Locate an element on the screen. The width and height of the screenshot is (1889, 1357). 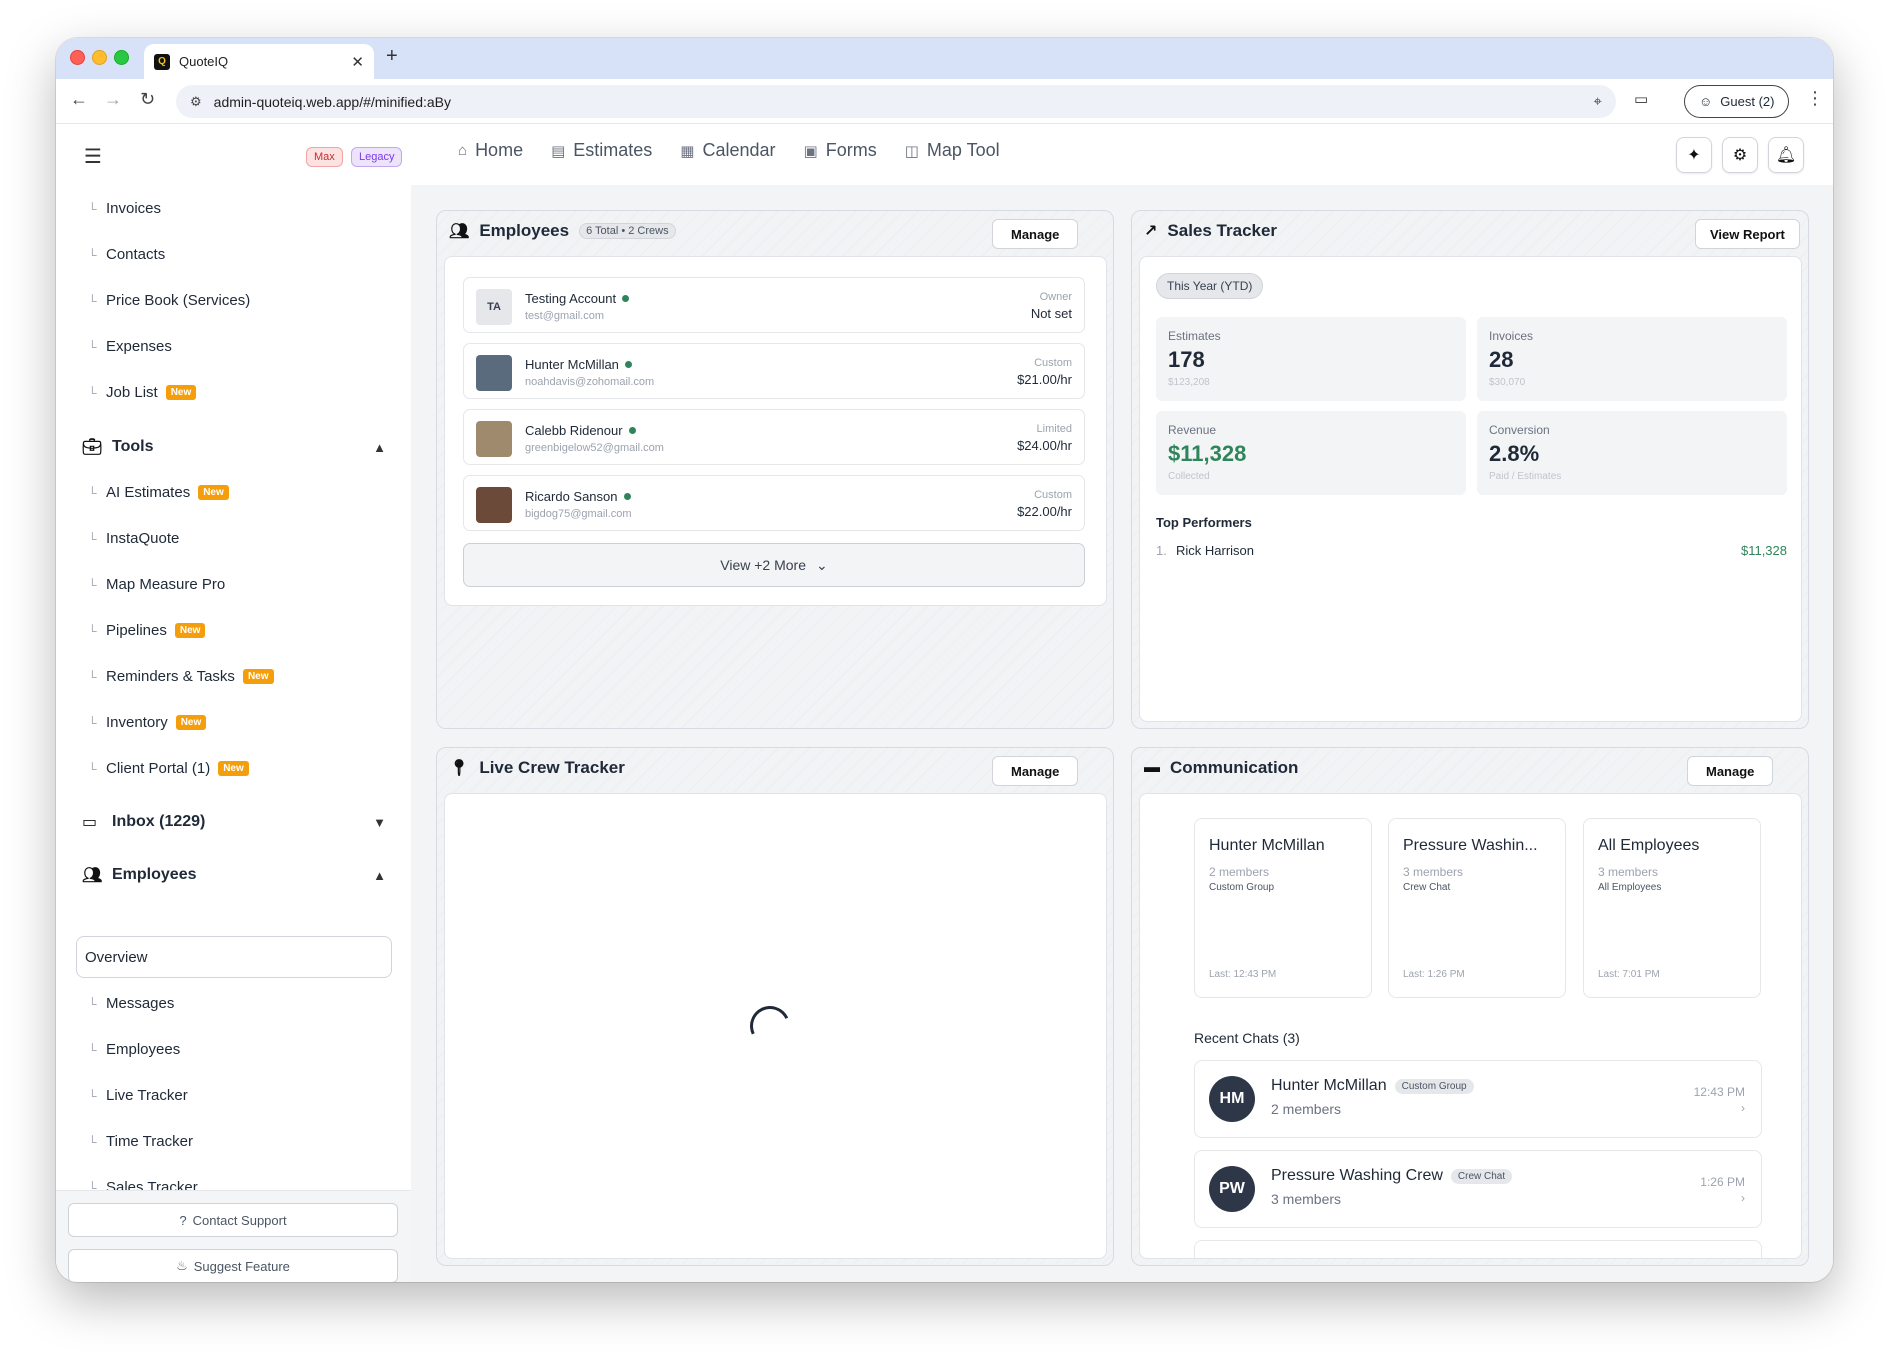
avatar: PW is located at coordinates (1232, 1189).